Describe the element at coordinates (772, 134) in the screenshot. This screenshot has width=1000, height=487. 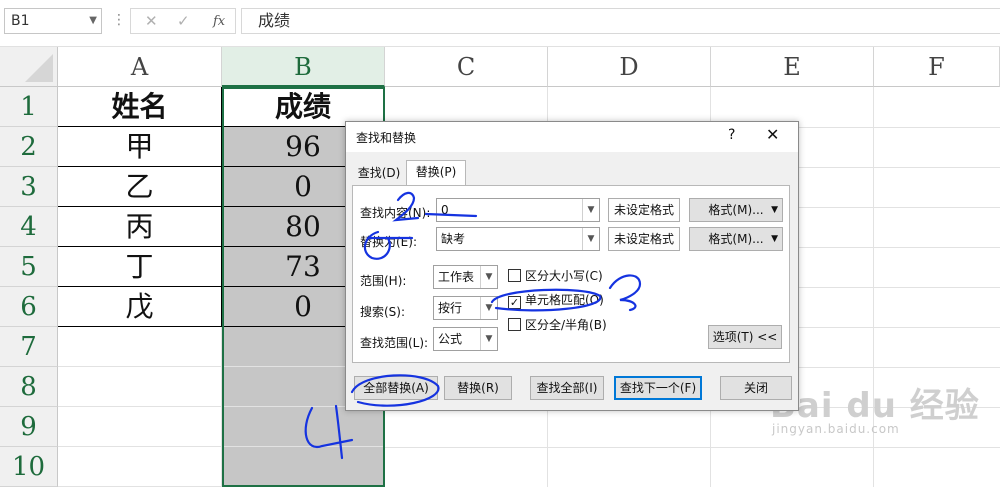
I see `close-icon: ✕` at that location.